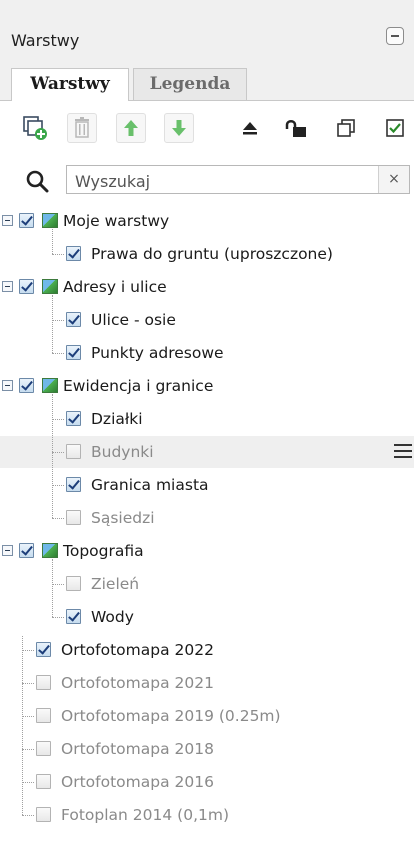  What do you see at coordinates (207, 32) in the screenshot?
I see `panel-header: Warstwy` at bounding box center [207, 32].